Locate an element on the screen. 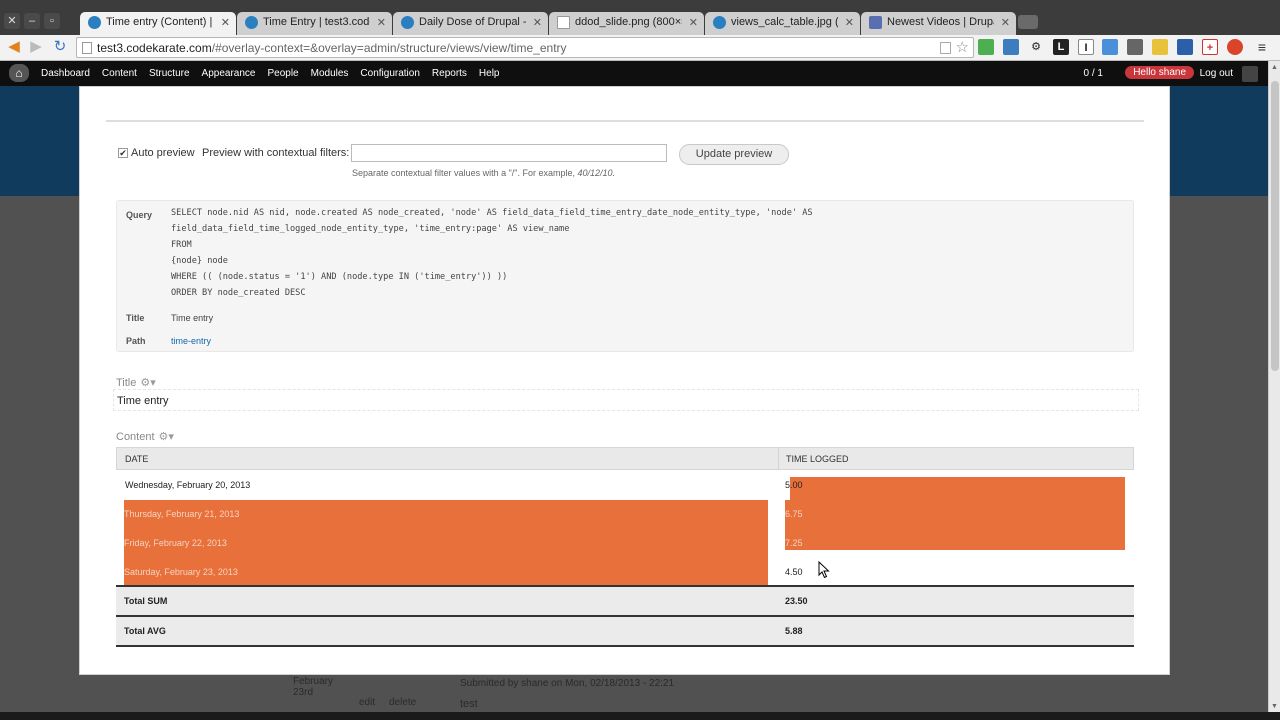 This screenshot has width=1280, height=720. window-bottom-edge is located at coordinates (640, 716).